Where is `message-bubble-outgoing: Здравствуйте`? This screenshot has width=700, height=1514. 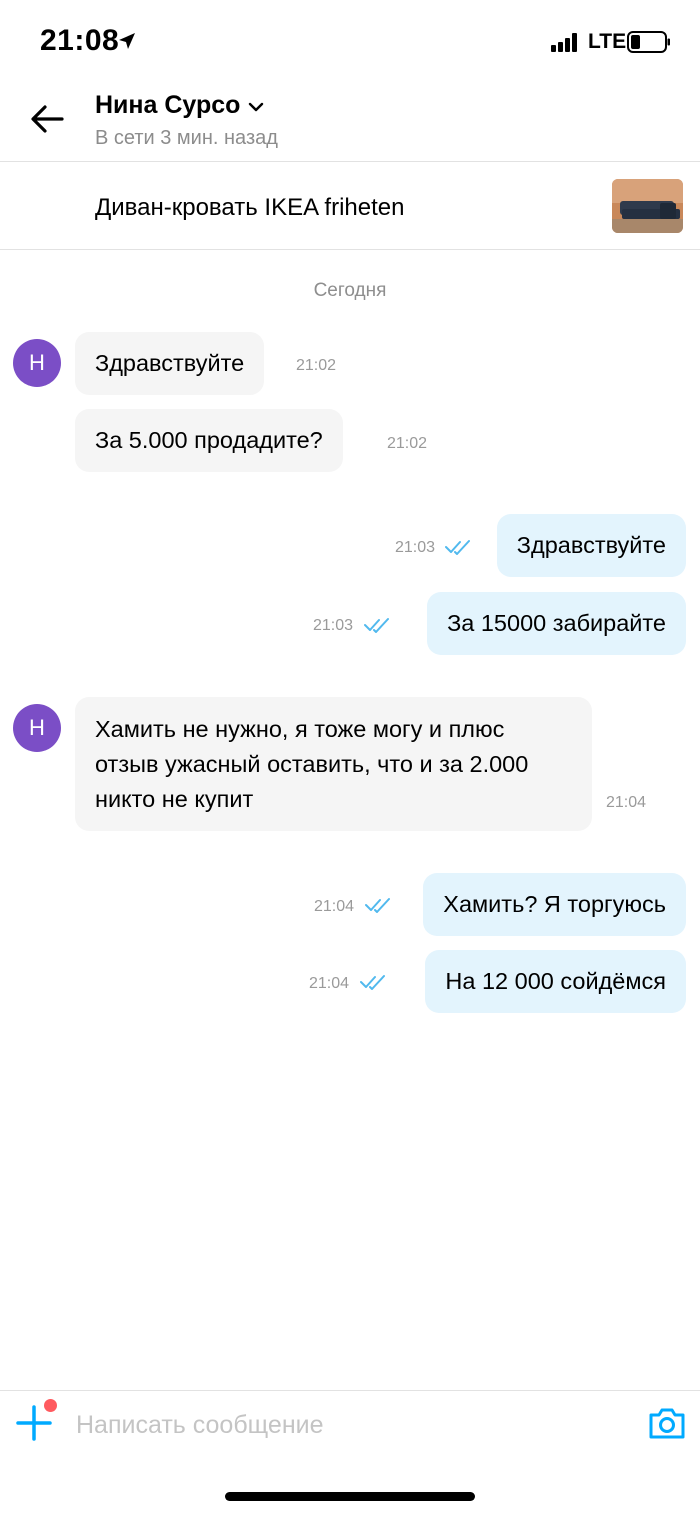
message-bubble-outgoing: Здравствуйте is located at coordinates (591, 545).